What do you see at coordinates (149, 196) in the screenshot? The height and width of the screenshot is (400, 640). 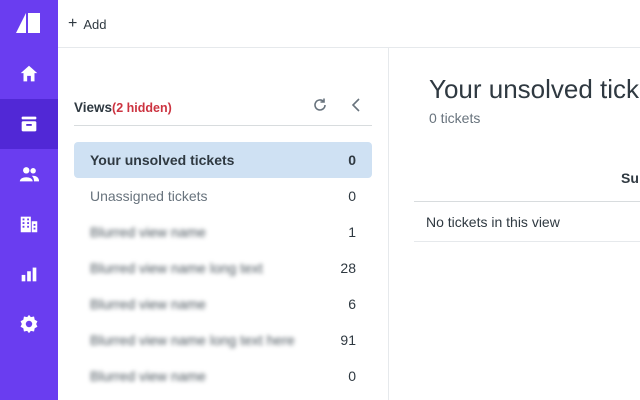 I see `view-item-label: Unassigned tickets` at bounding box center [149, 196].